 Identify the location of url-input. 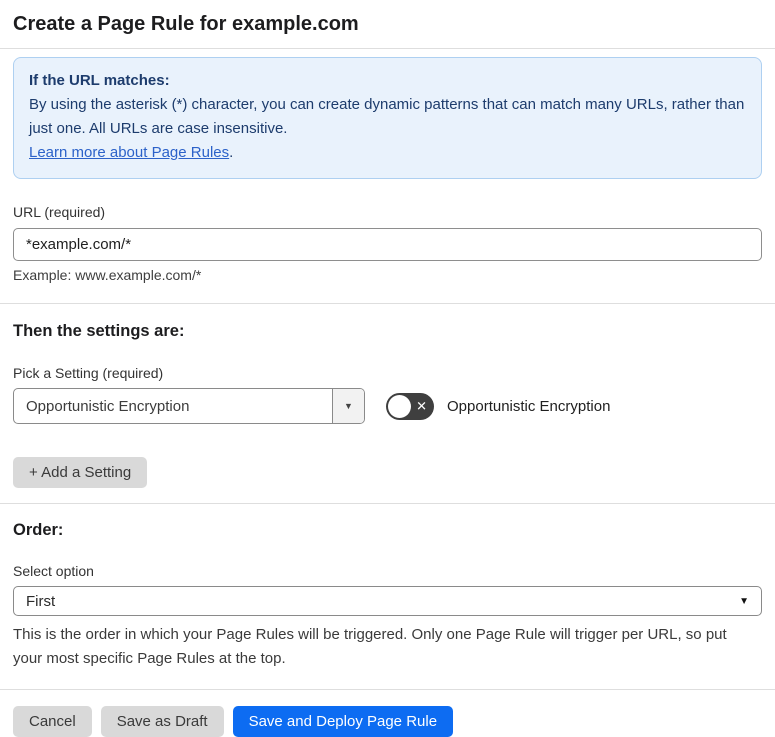
(387, 244).